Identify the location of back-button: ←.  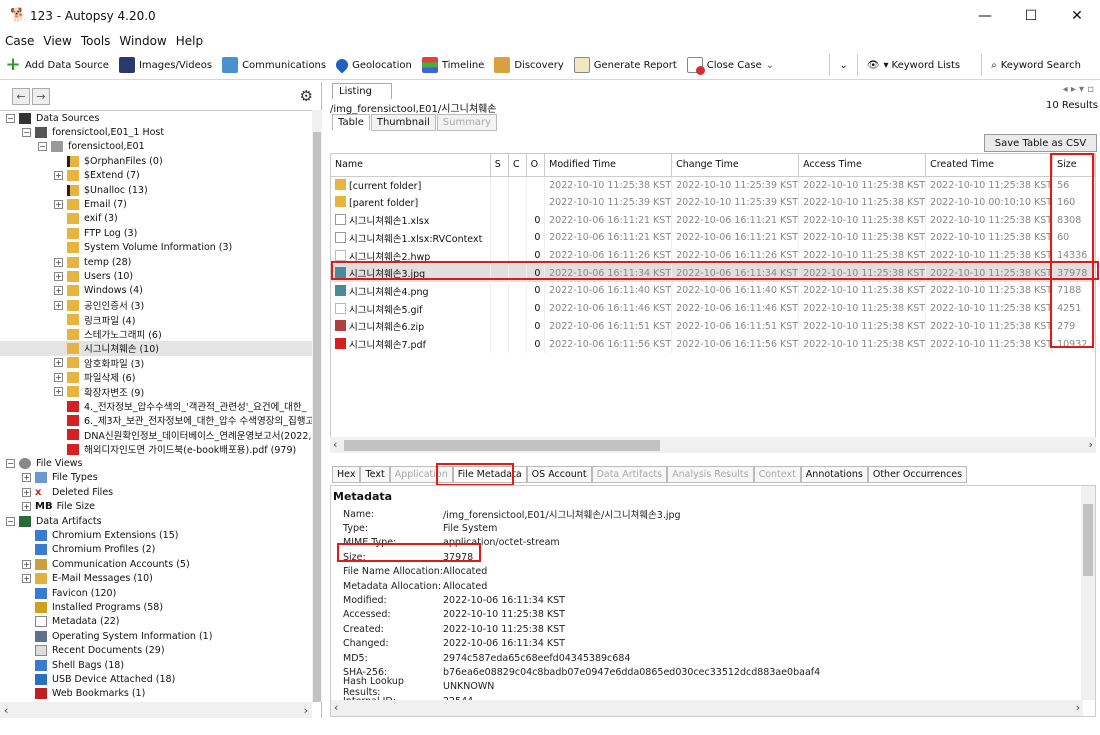
(21, 96).